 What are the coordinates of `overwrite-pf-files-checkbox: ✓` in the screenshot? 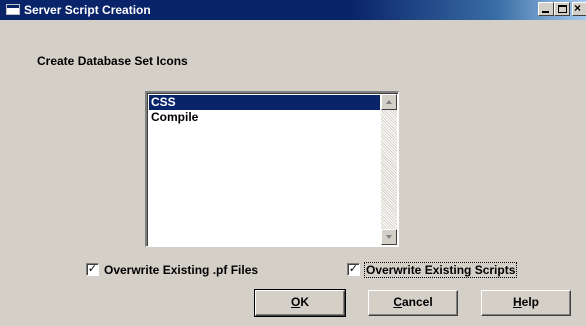 It's located at (92, 269).